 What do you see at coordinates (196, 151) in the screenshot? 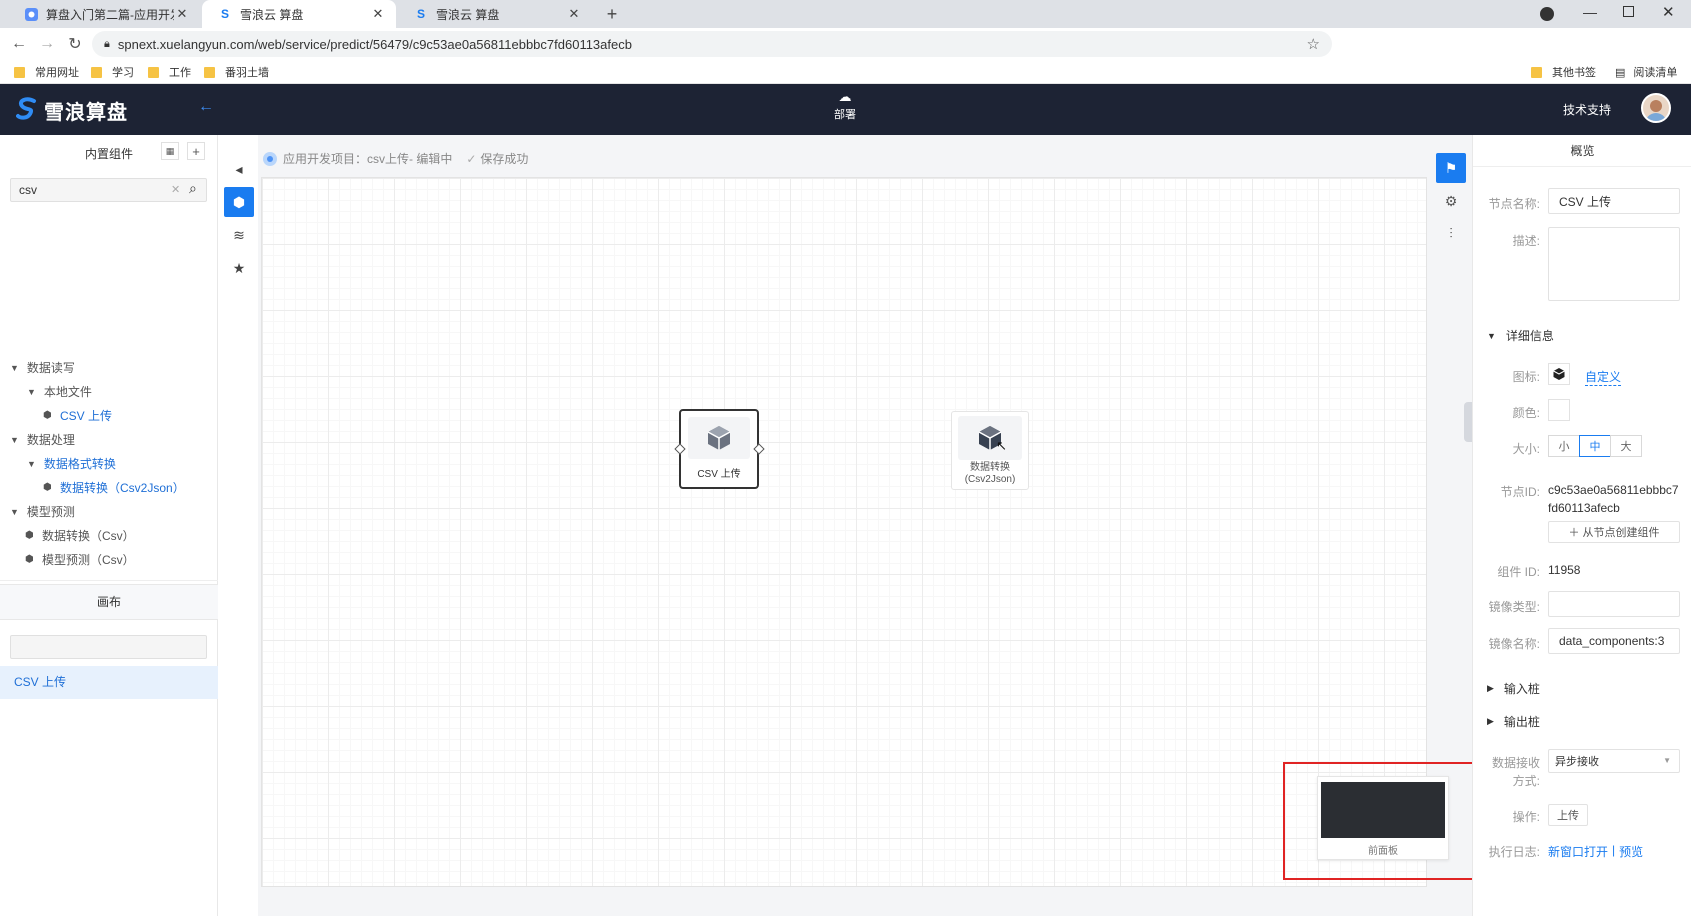
I see `add-component-icon: +` at bounding box center [196, 151].